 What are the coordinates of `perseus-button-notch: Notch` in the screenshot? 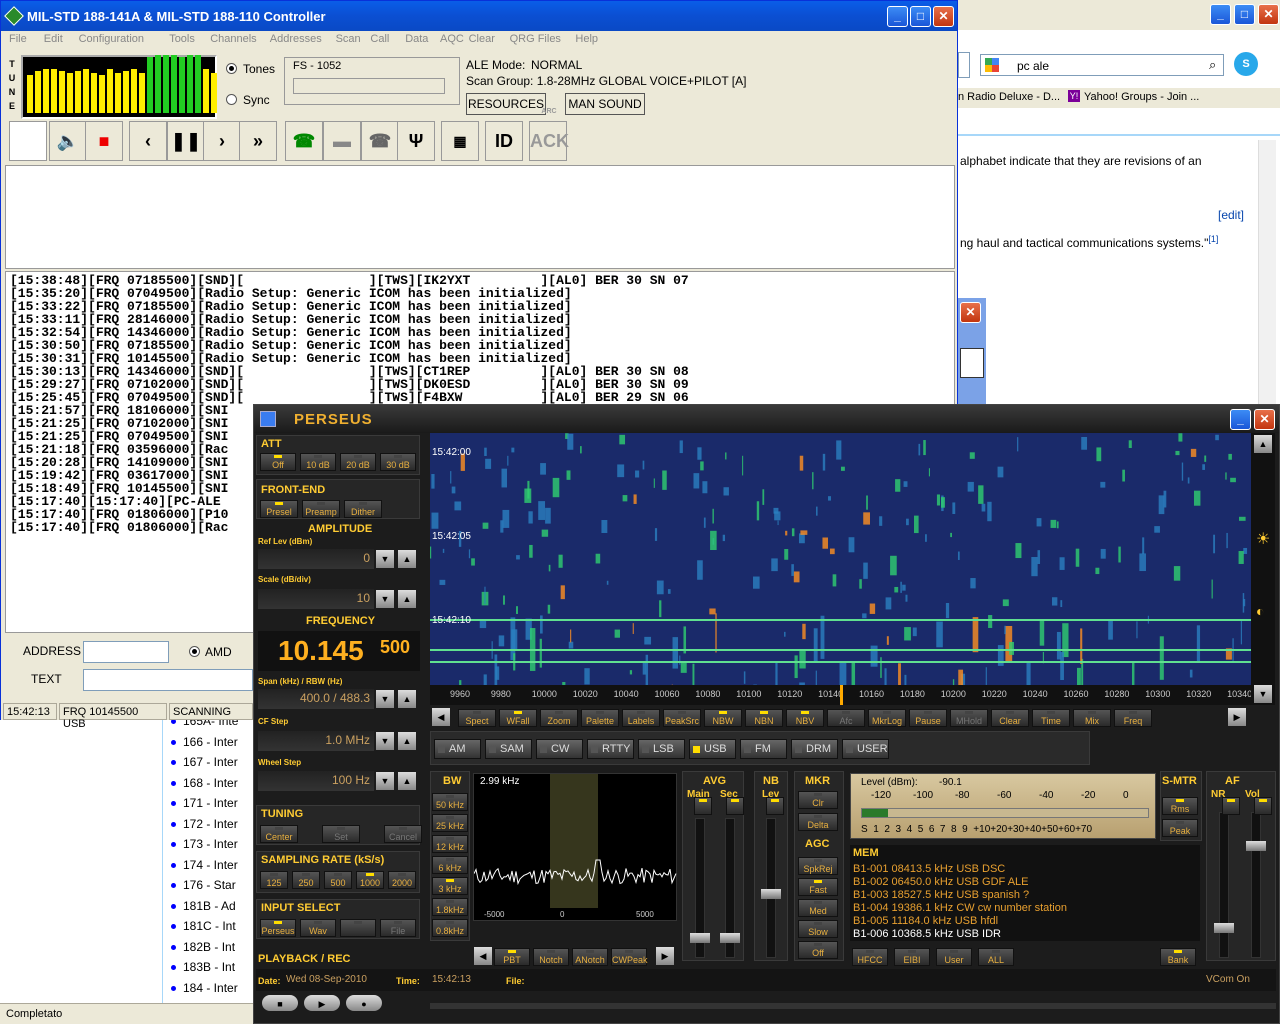 It's located at (551, 957).